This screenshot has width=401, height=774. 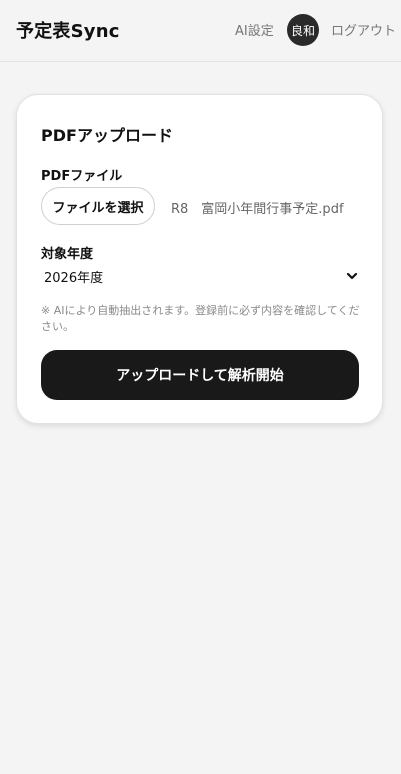 What do you see at coordinates (98, 206) in the screenshot?
I see `choose-file-button: ファイルを選択` at bounding box center [98, 206].